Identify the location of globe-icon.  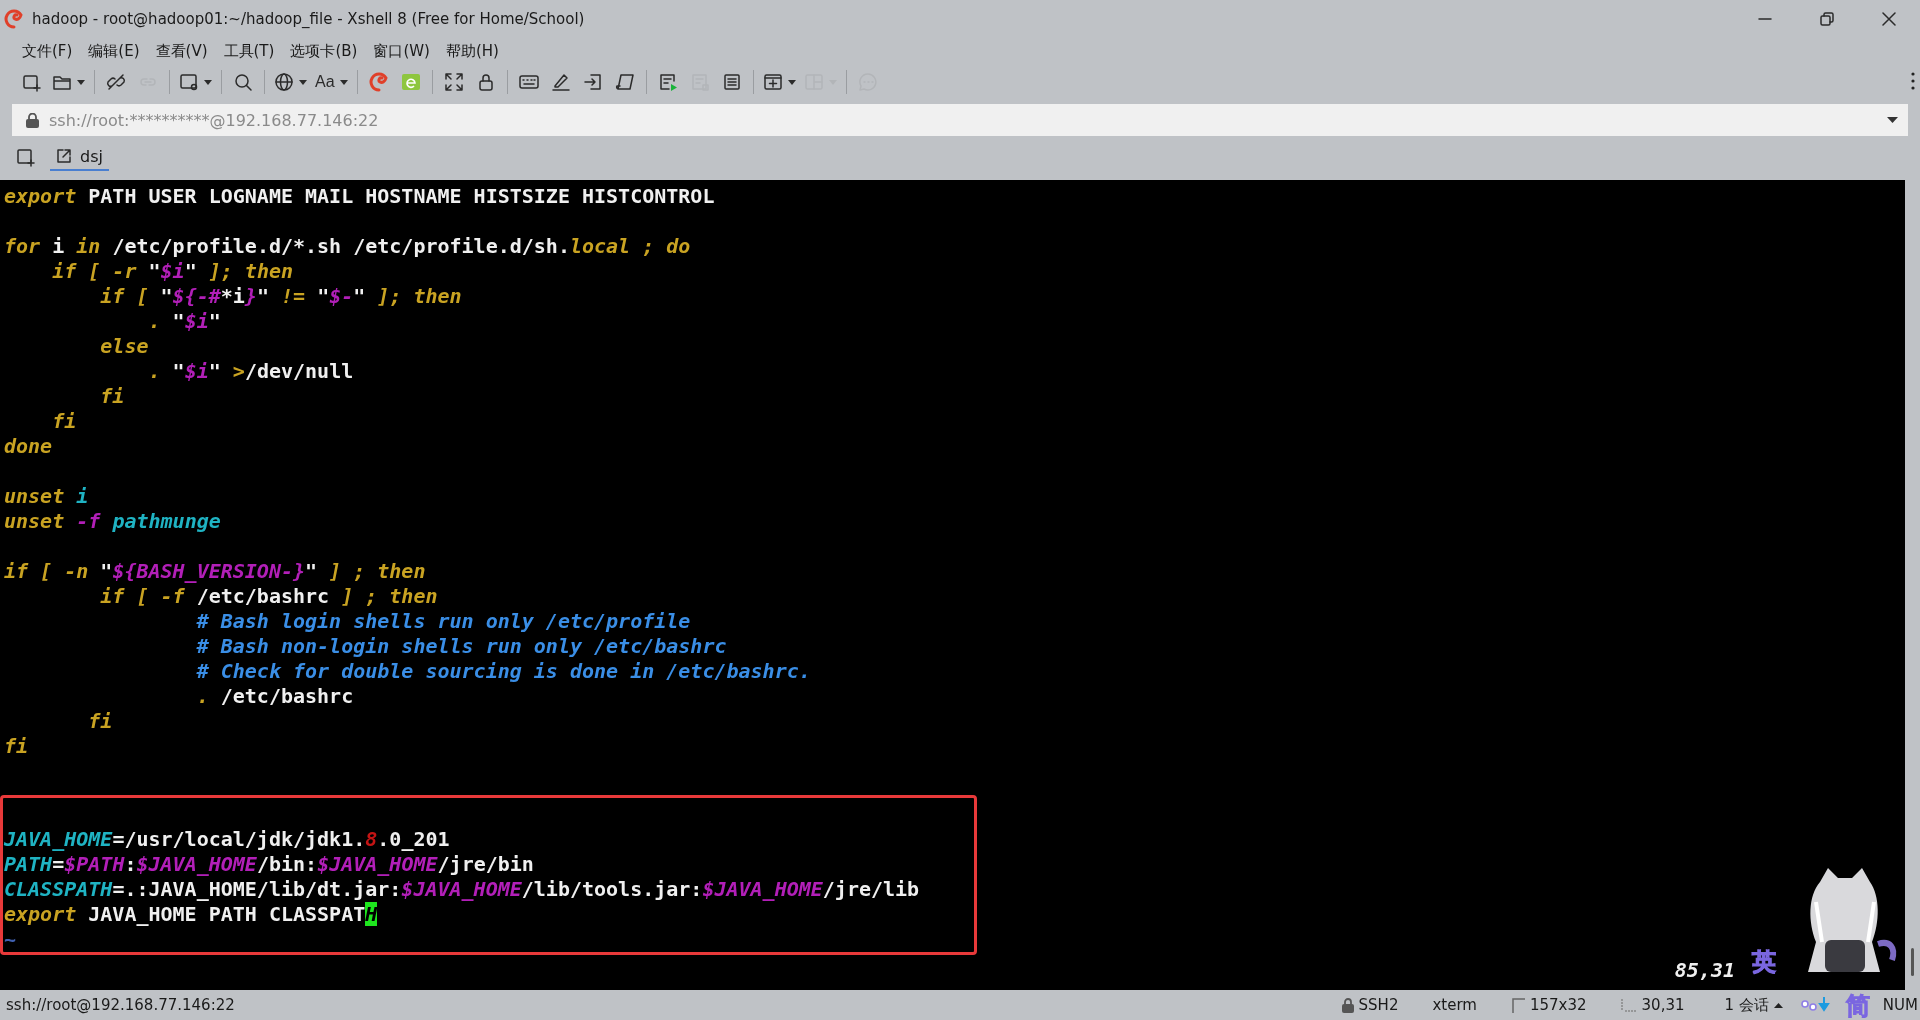
(284, 82).